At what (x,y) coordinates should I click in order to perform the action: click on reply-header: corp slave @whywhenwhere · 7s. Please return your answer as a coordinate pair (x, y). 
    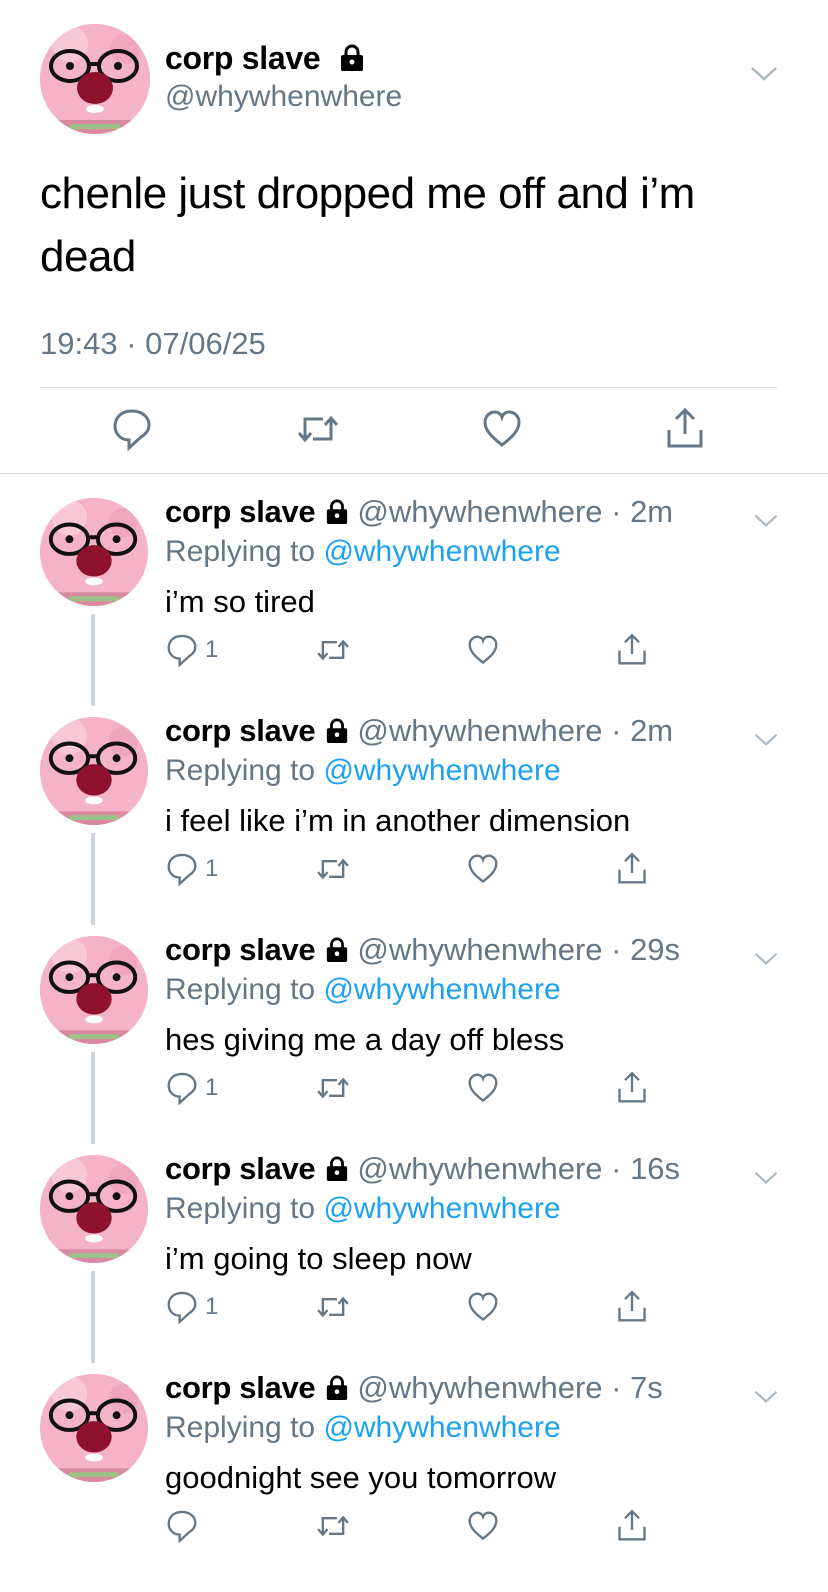
    Looking at the image, I should click on (414, 1388).